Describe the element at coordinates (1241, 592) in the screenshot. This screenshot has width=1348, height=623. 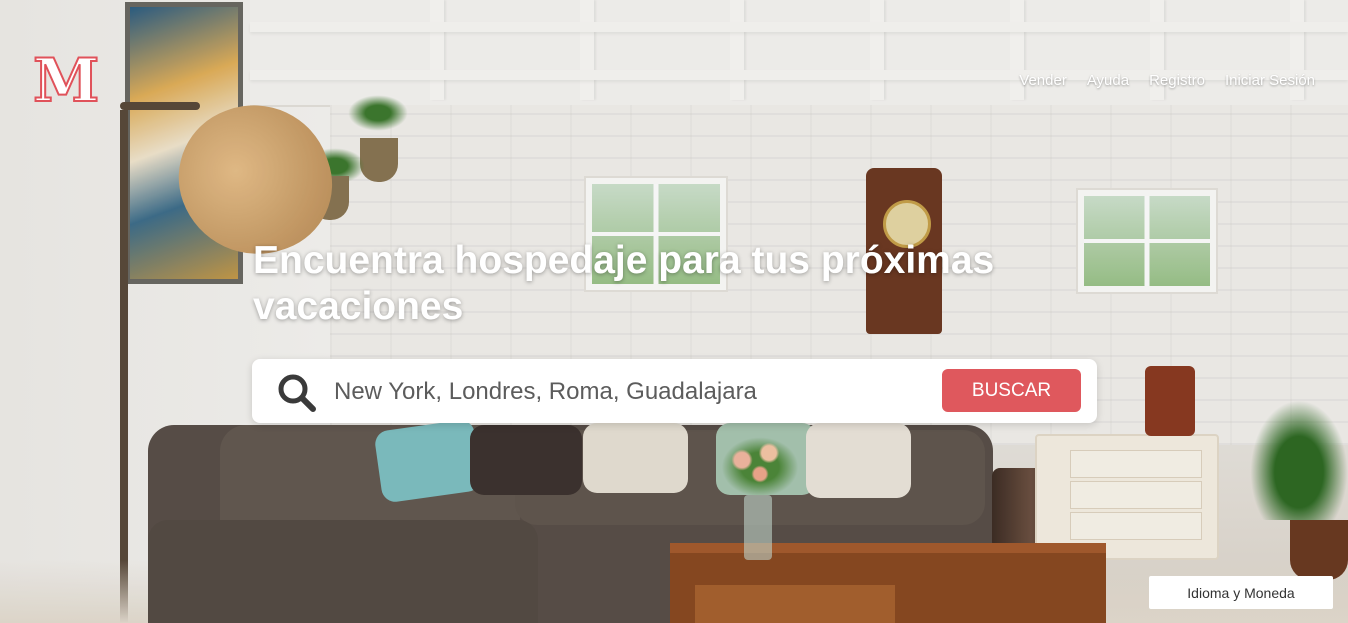
I see `language-currency-button: Idioma y Moneda` at that location.